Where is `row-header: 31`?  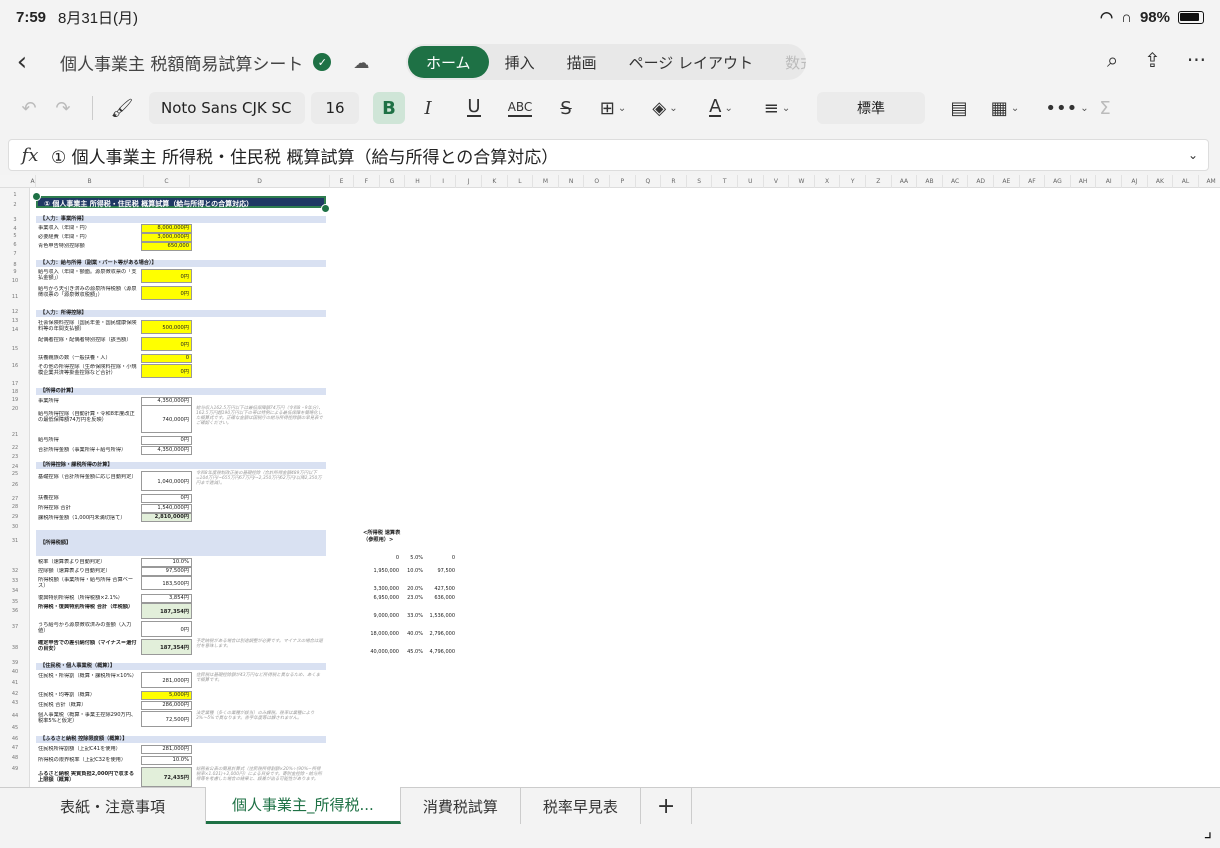 row-header: 31 is located at coordinates (15, 541).